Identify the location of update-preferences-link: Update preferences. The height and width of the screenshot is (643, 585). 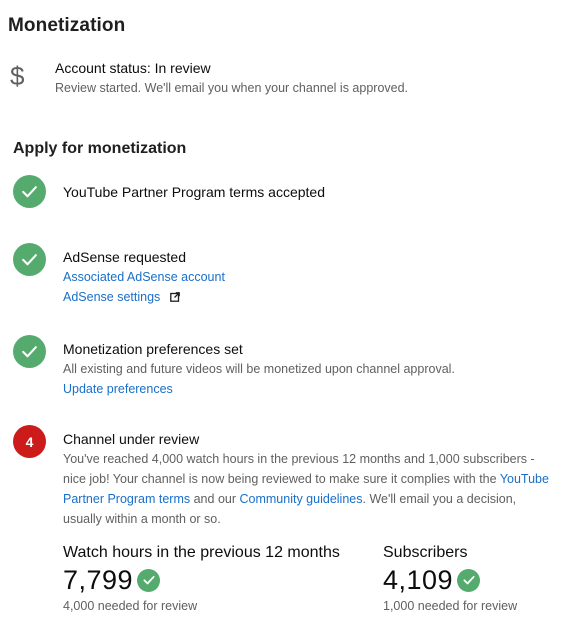
(118, 389).